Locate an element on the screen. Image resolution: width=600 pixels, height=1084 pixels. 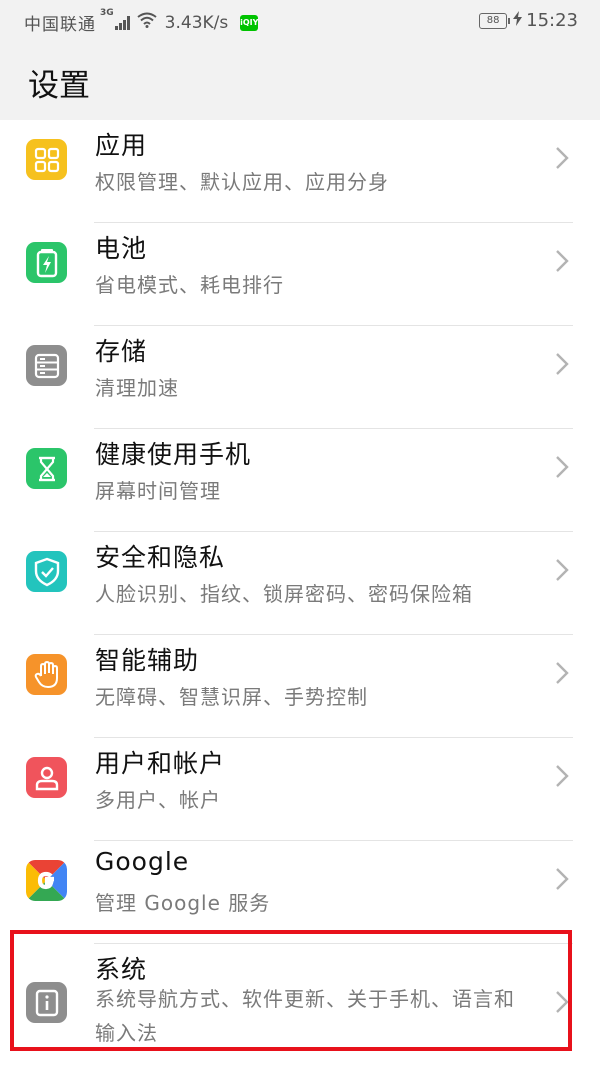
apps-icon is located at coordinates (46, 159).